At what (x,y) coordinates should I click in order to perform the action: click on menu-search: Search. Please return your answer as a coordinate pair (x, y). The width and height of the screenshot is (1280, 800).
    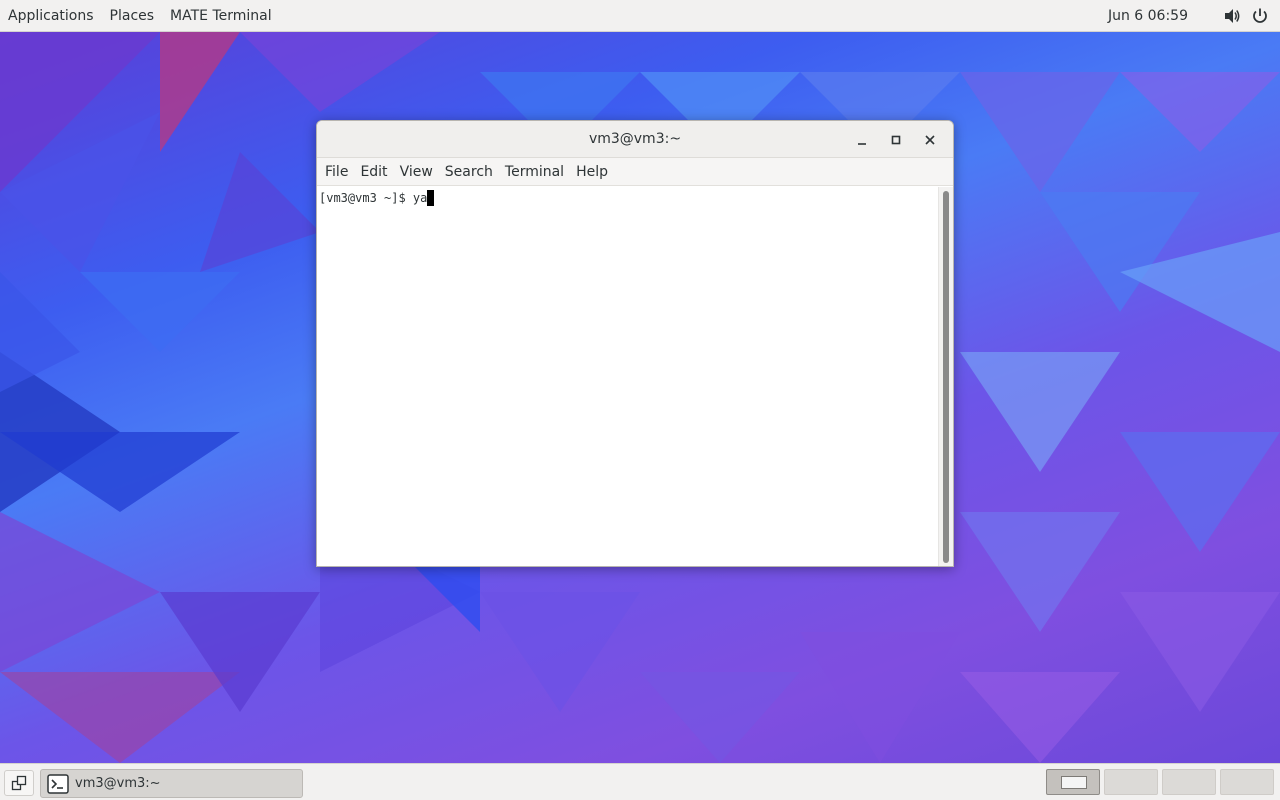
    Looking at the image, I should click on (469, 172).